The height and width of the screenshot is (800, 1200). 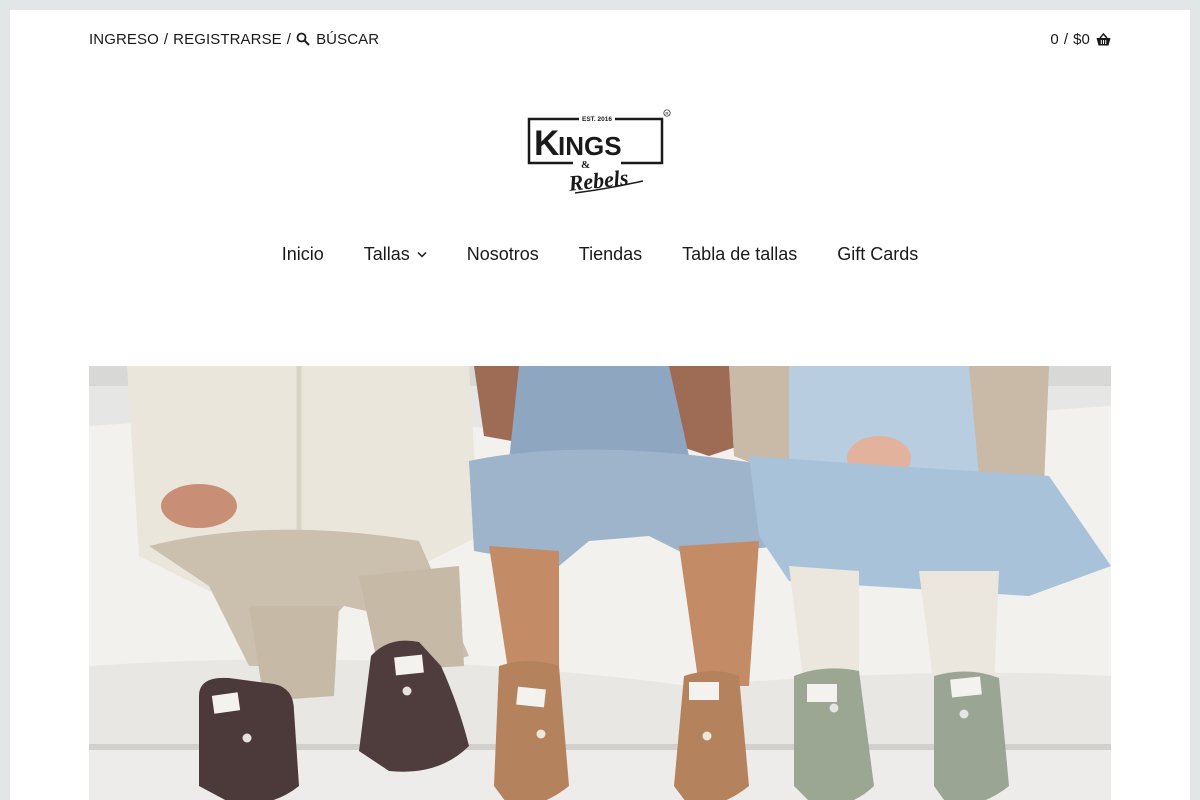 I want to click on nav-label: Nosotros, so click(x=502, y=254).